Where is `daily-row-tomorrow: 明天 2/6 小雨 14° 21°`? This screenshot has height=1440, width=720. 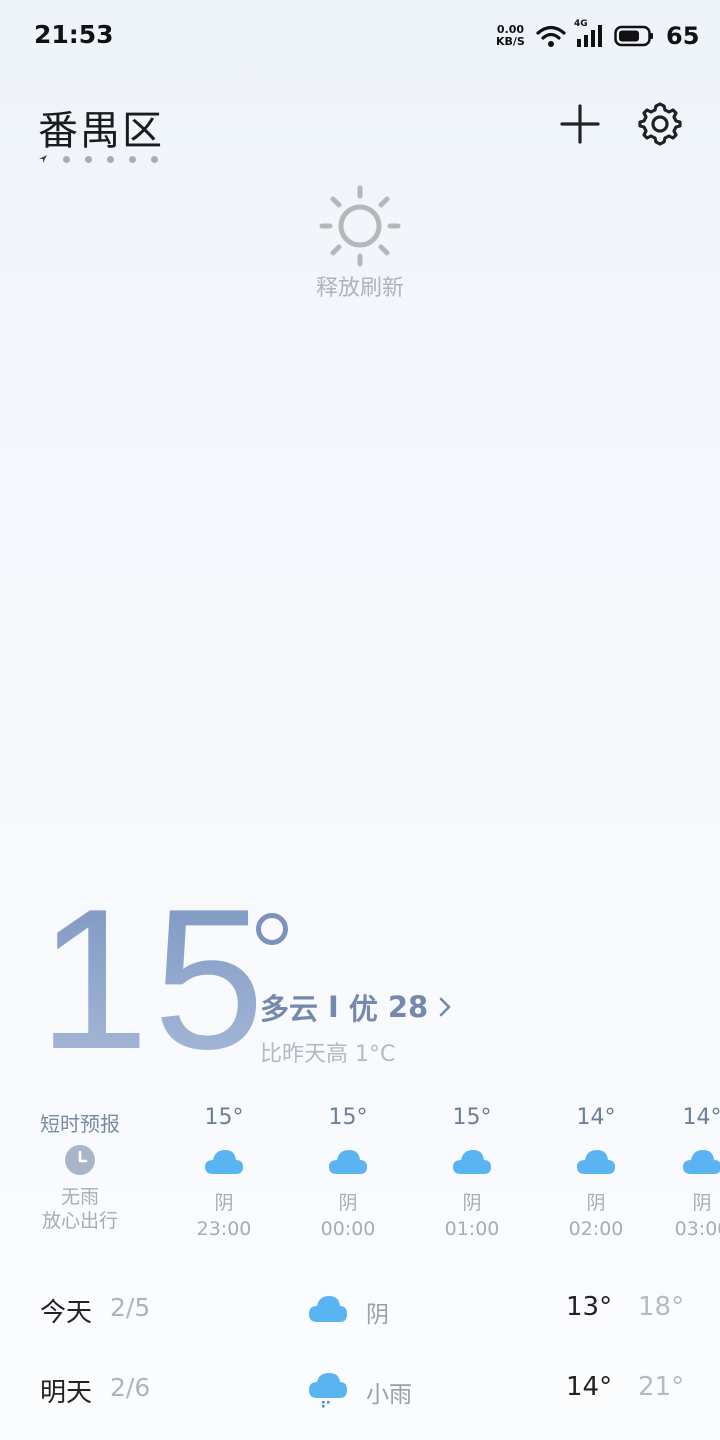 daily-row-tomorrow: 明天 2/6 小雨 14° 21° is located at coordinates (360, 1400).